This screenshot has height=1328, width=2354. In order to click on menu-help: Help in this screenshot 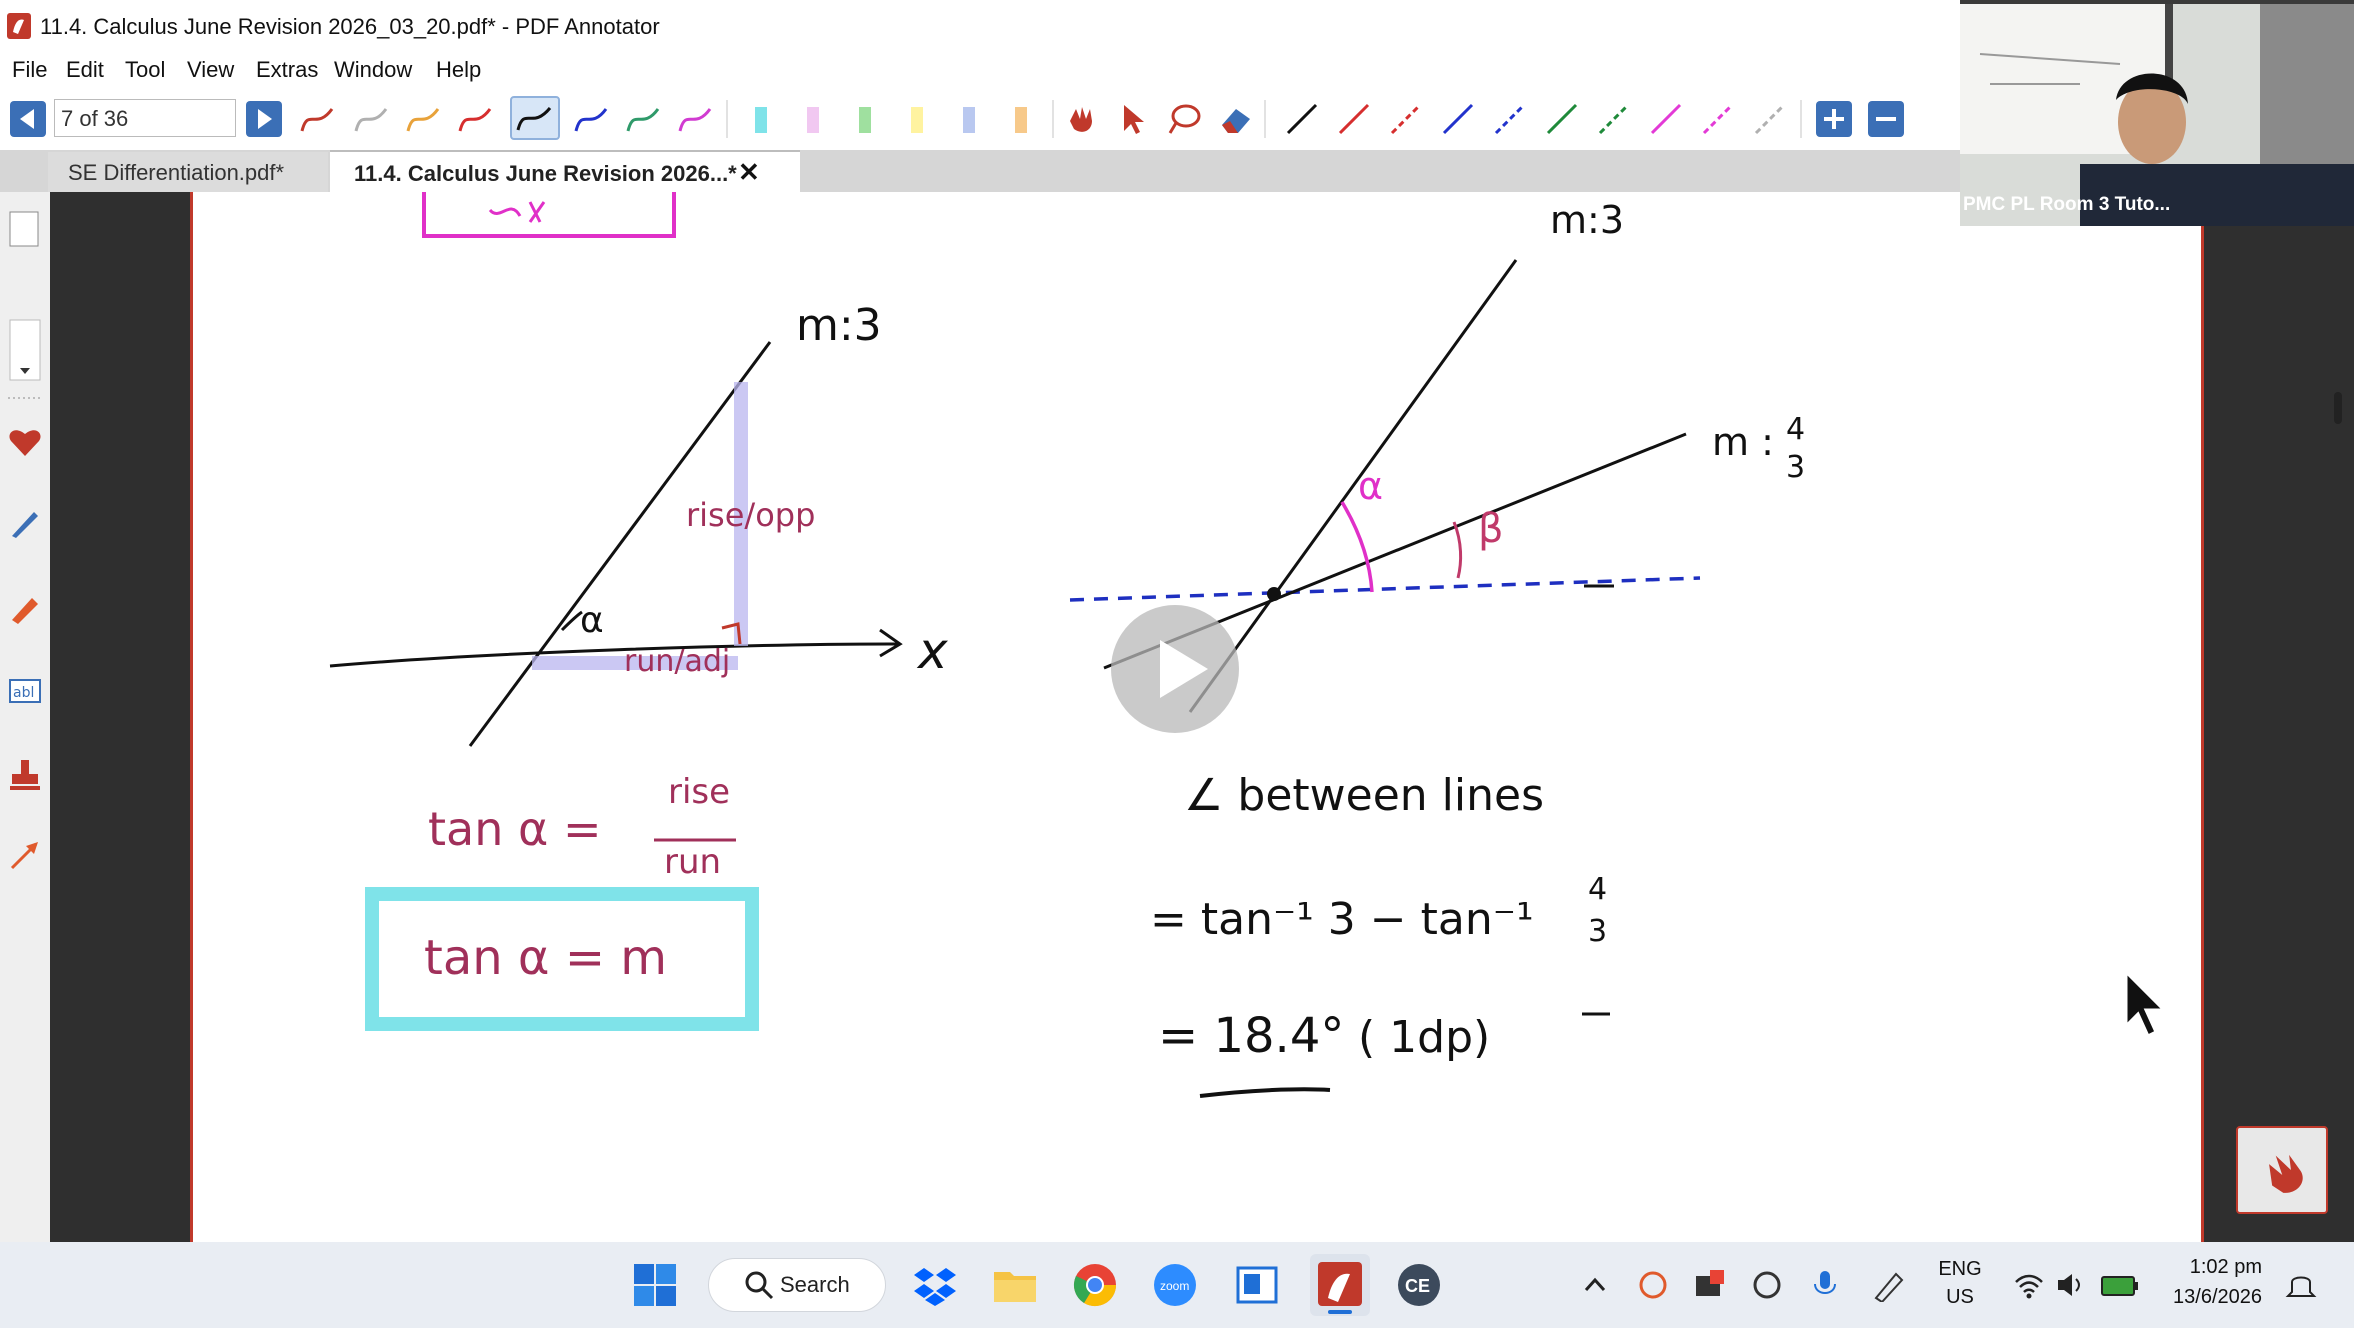, I will do `click(458, 70)`.